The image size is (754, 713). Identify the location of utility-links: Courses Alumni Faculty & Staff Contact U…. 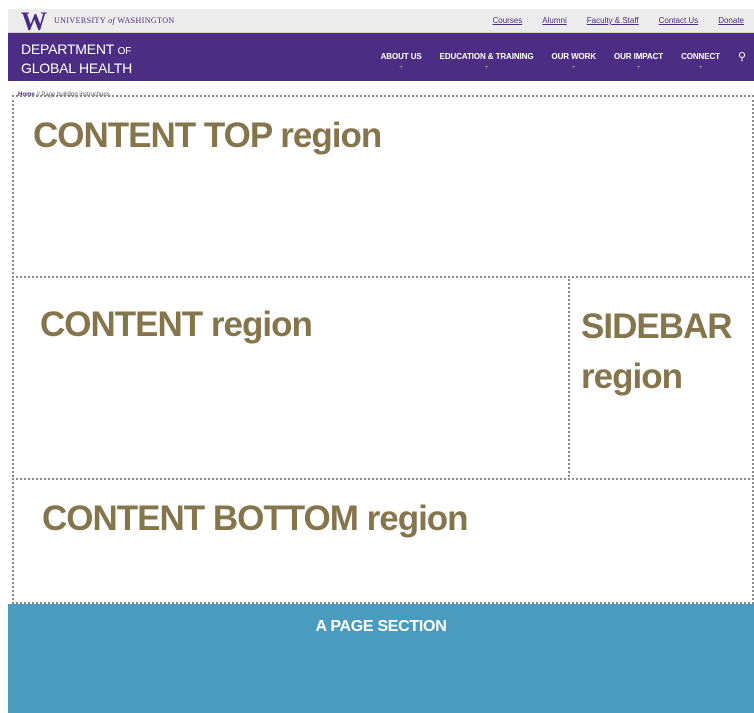
(619, 21).